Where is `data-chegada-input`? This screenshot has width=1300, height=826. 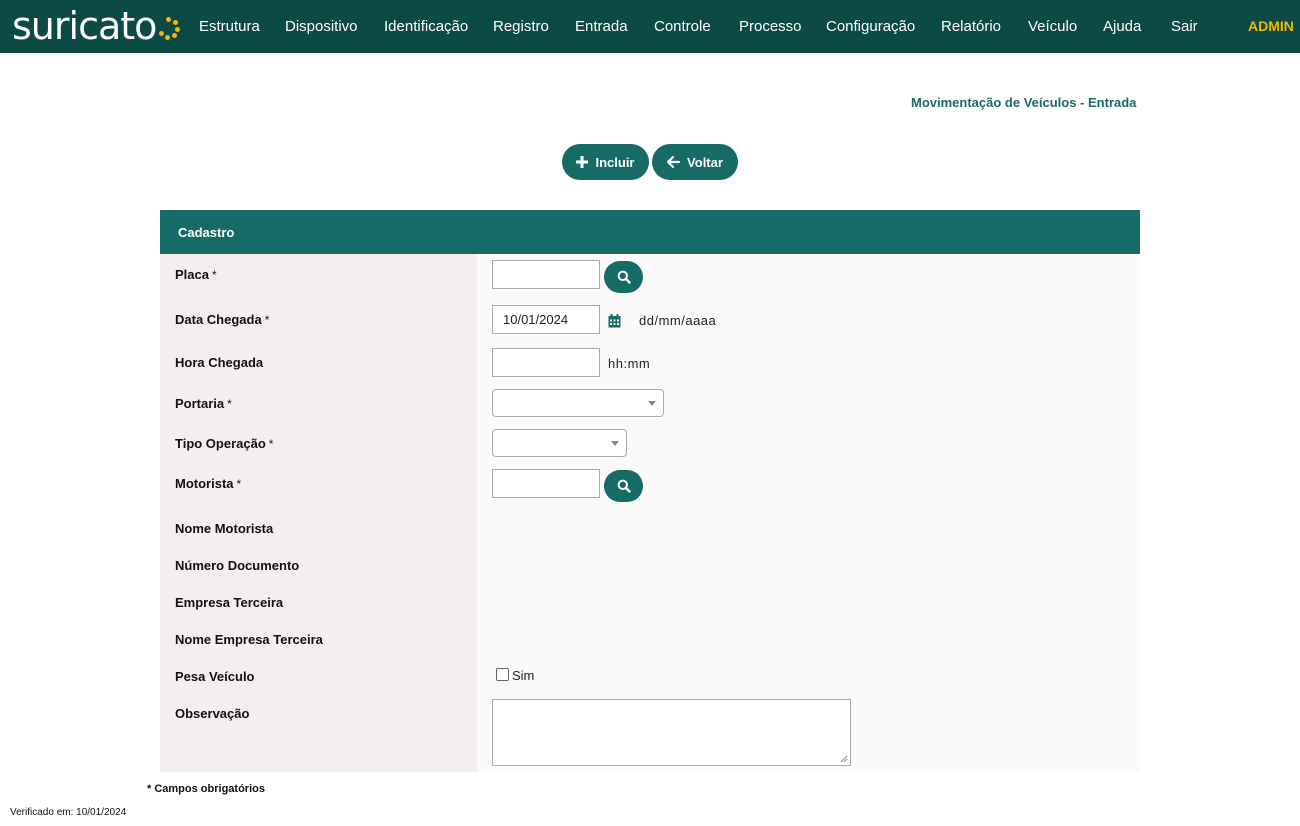
data-chegada-input is located at coordinates (546, 319).